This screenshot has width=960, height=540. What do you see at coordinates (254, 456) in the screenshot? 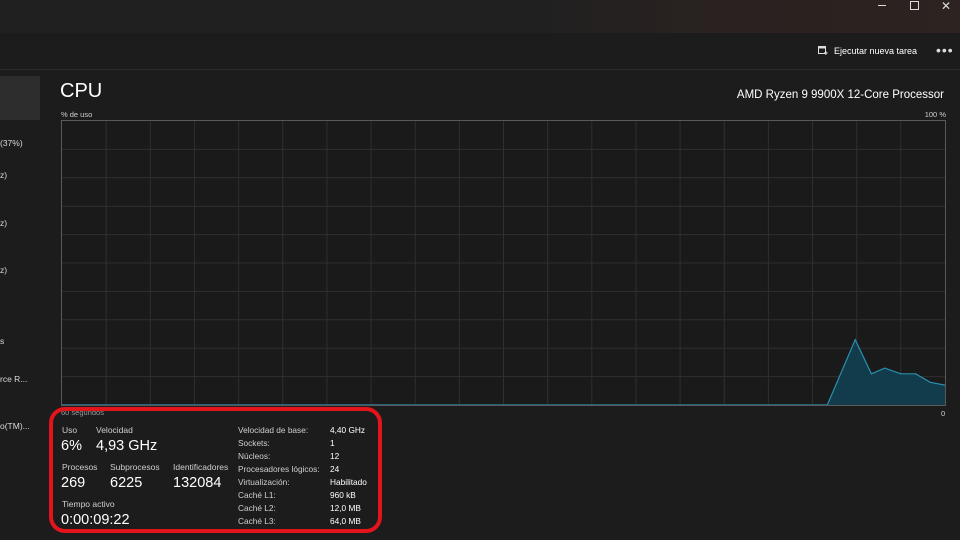
I see `spec-label: Núcleos:` at bounding box center [254, 456].